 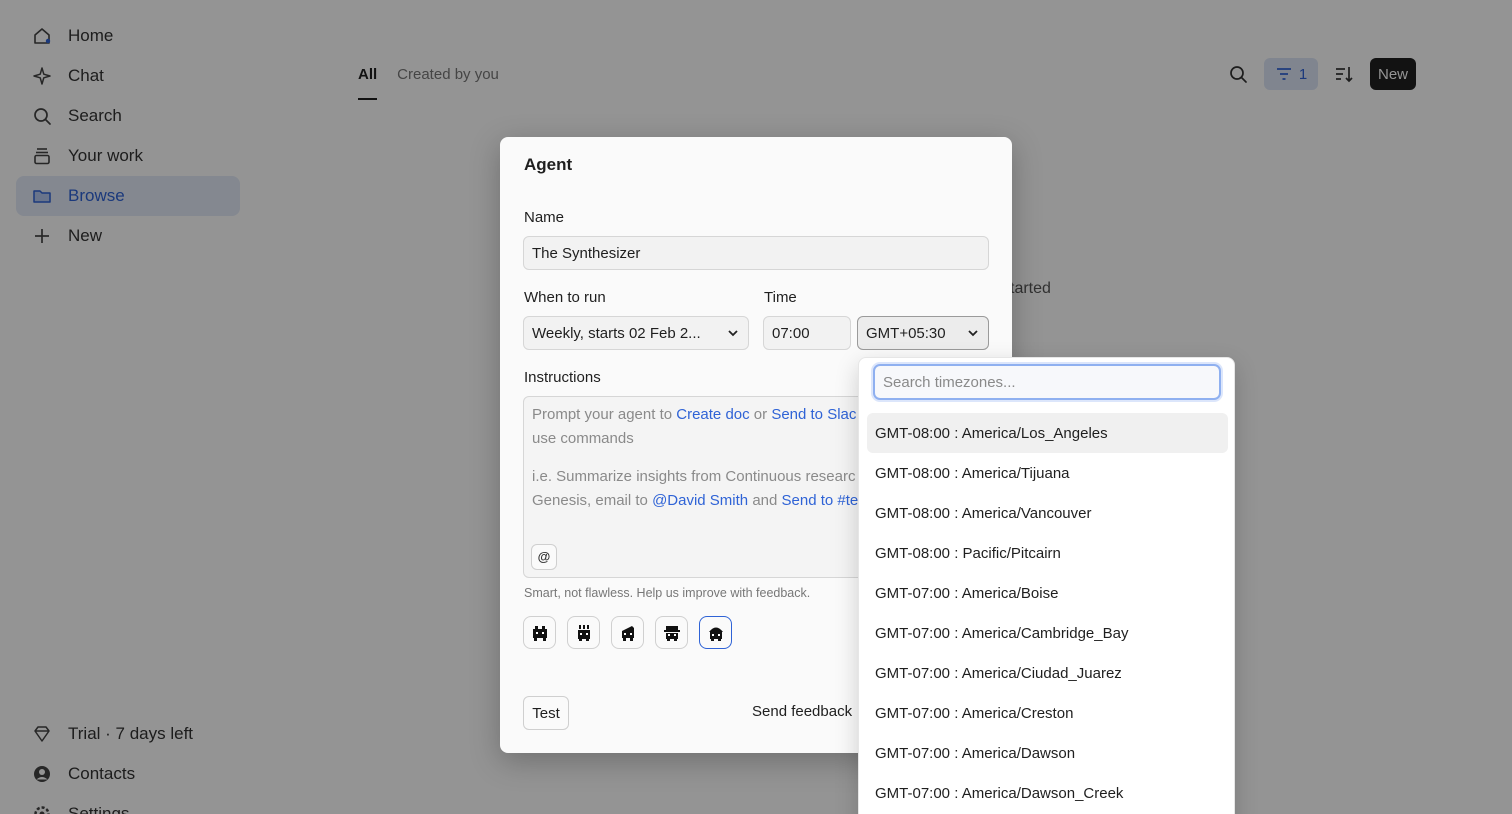 I want to click on create-doc-command: Create doc, so click(x=712, y=414).